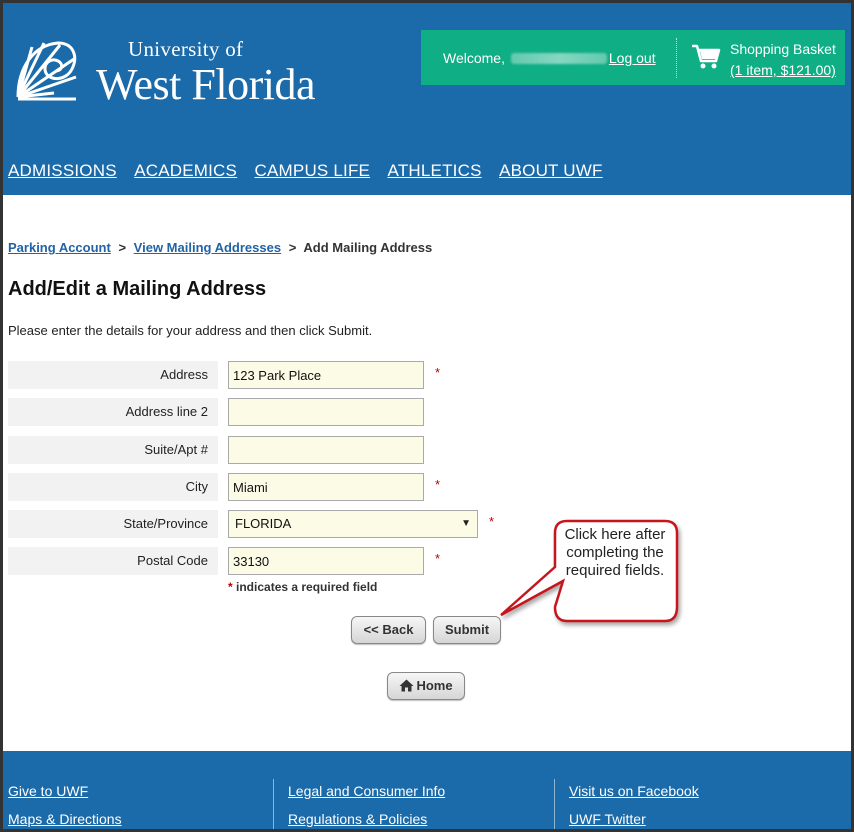  I want to click on footer-facebook: Visit us on Facebook, so click(634, 791).